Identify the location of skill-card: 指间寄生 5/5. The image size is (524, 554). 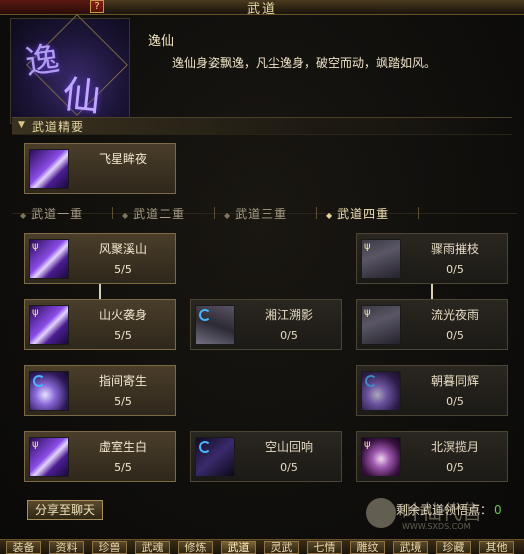
(100, 390).